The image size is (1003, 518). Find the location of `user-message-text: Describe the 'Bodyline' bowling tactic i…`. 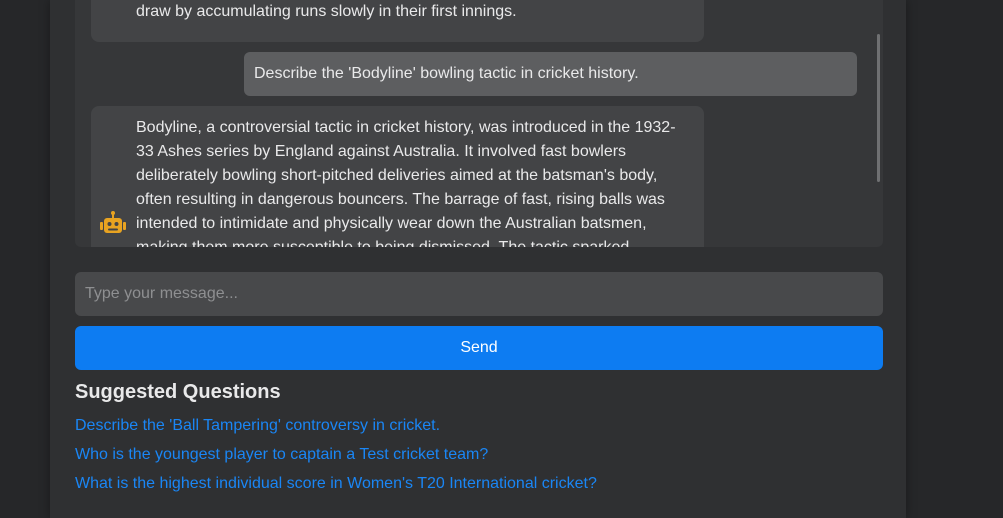

user-message-text: Describe the 'Bodyline' bowling tactic i… is located at coordinates (446, 73).